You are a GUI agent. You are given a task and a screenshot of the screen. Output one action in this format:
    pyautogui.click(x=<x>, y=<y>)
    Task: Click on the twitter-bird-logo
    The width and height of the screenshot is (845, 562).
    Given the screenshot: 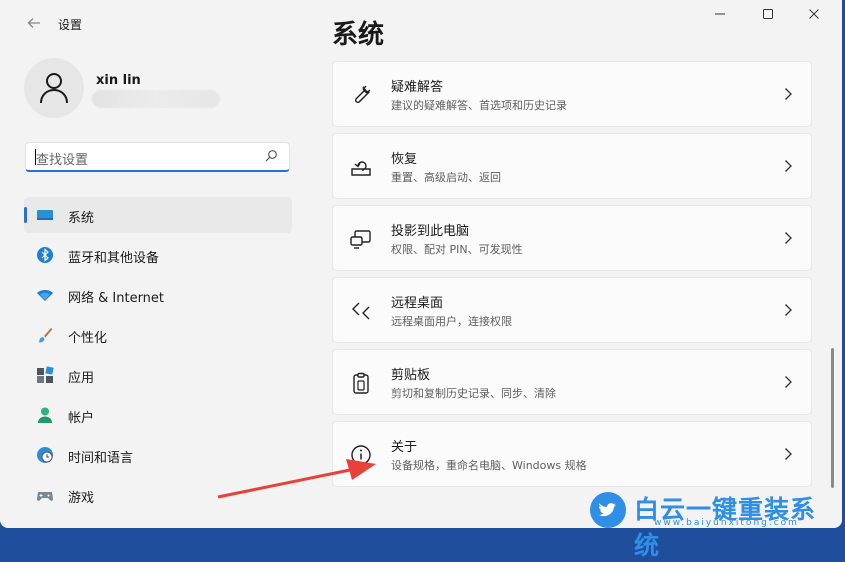 What is the action you would take?
    pyautogui.click(x=608, y=510)
    